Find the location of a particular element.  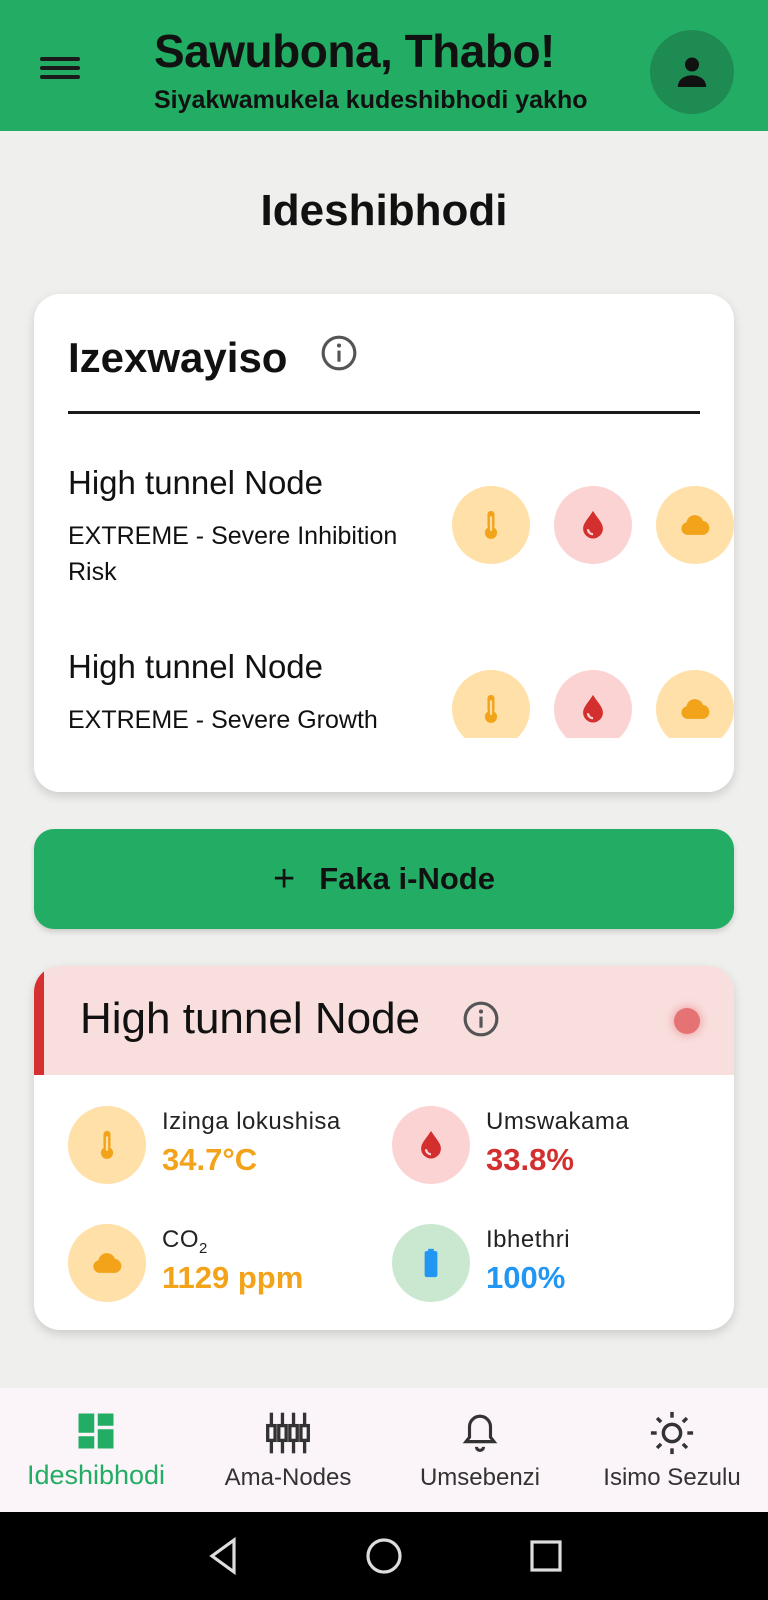

nav-item-weather: Isimo Sezulu is located at coordinates (672, 1450).